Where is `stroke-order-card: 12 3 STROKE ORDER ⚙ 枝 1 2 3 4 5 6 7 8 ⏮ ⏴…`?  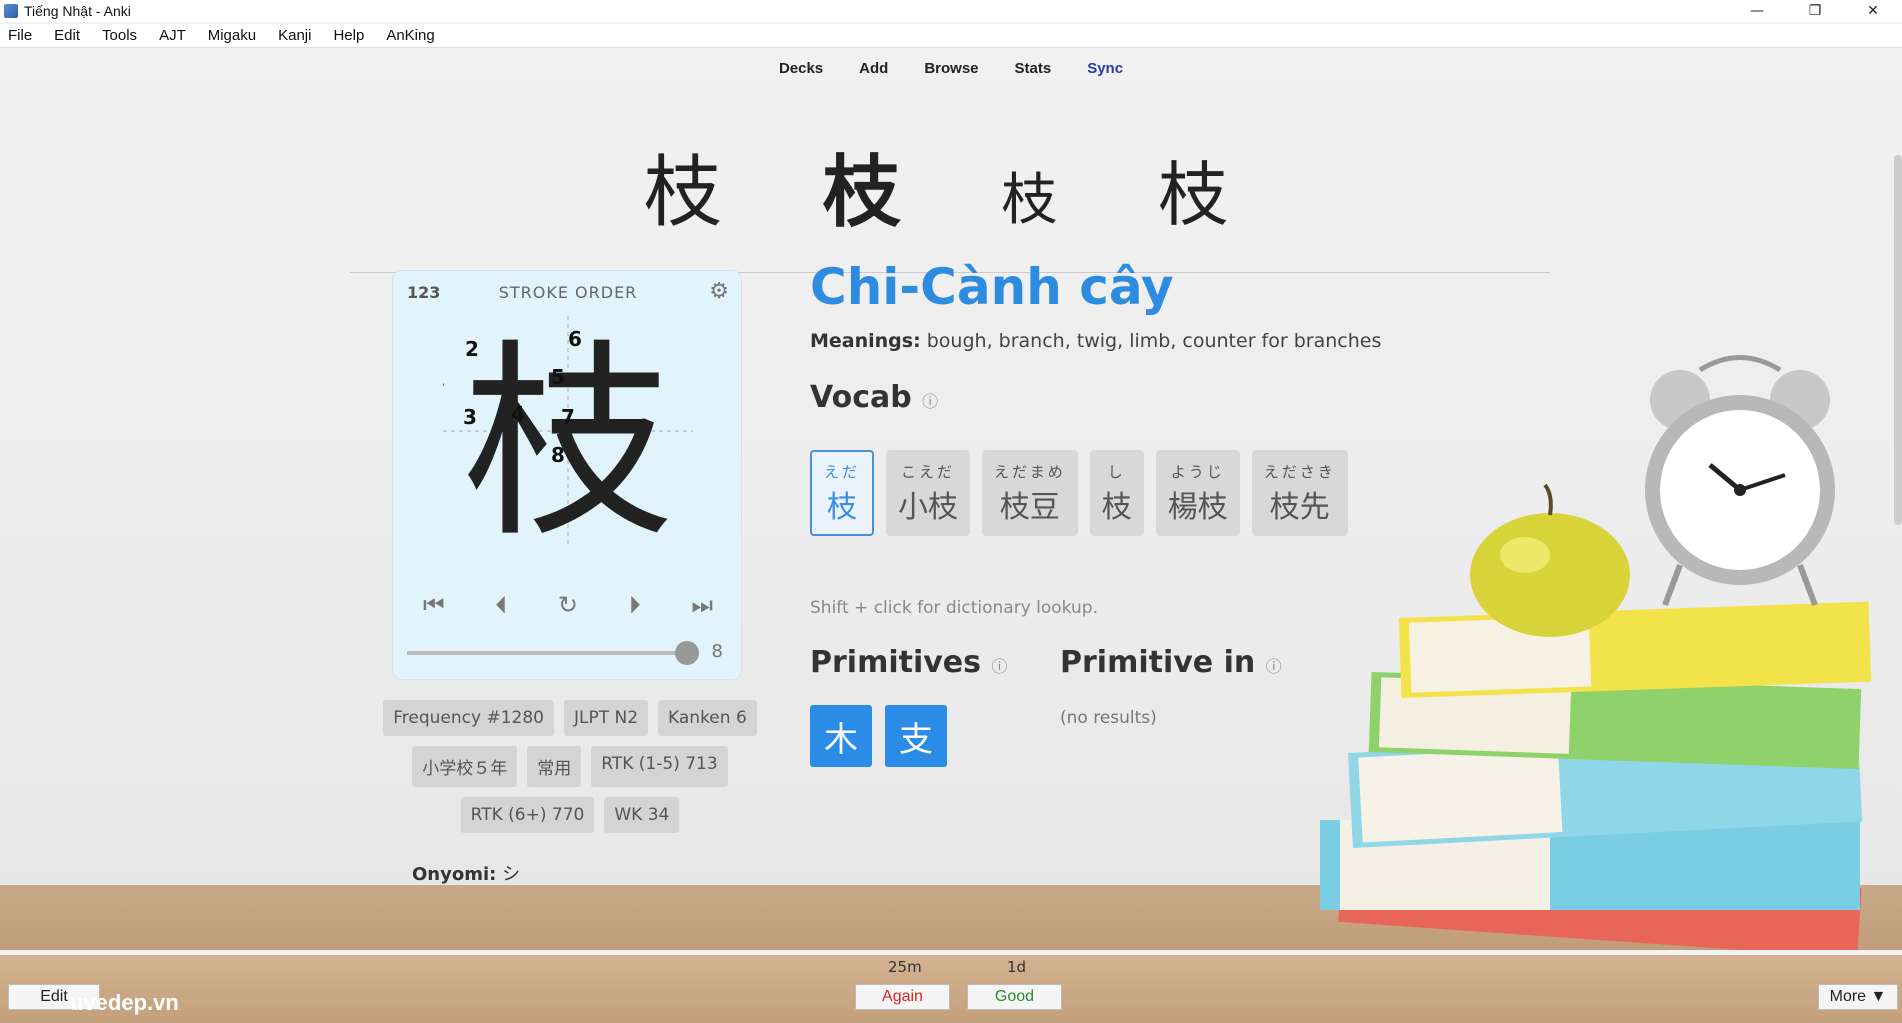 stroke-order-card: 12 3 STROKE ORDER ⚙ 枝 1 2 3 4 5 6 7 8 ⏮ ⏴… is located at coordinates (567, 475).